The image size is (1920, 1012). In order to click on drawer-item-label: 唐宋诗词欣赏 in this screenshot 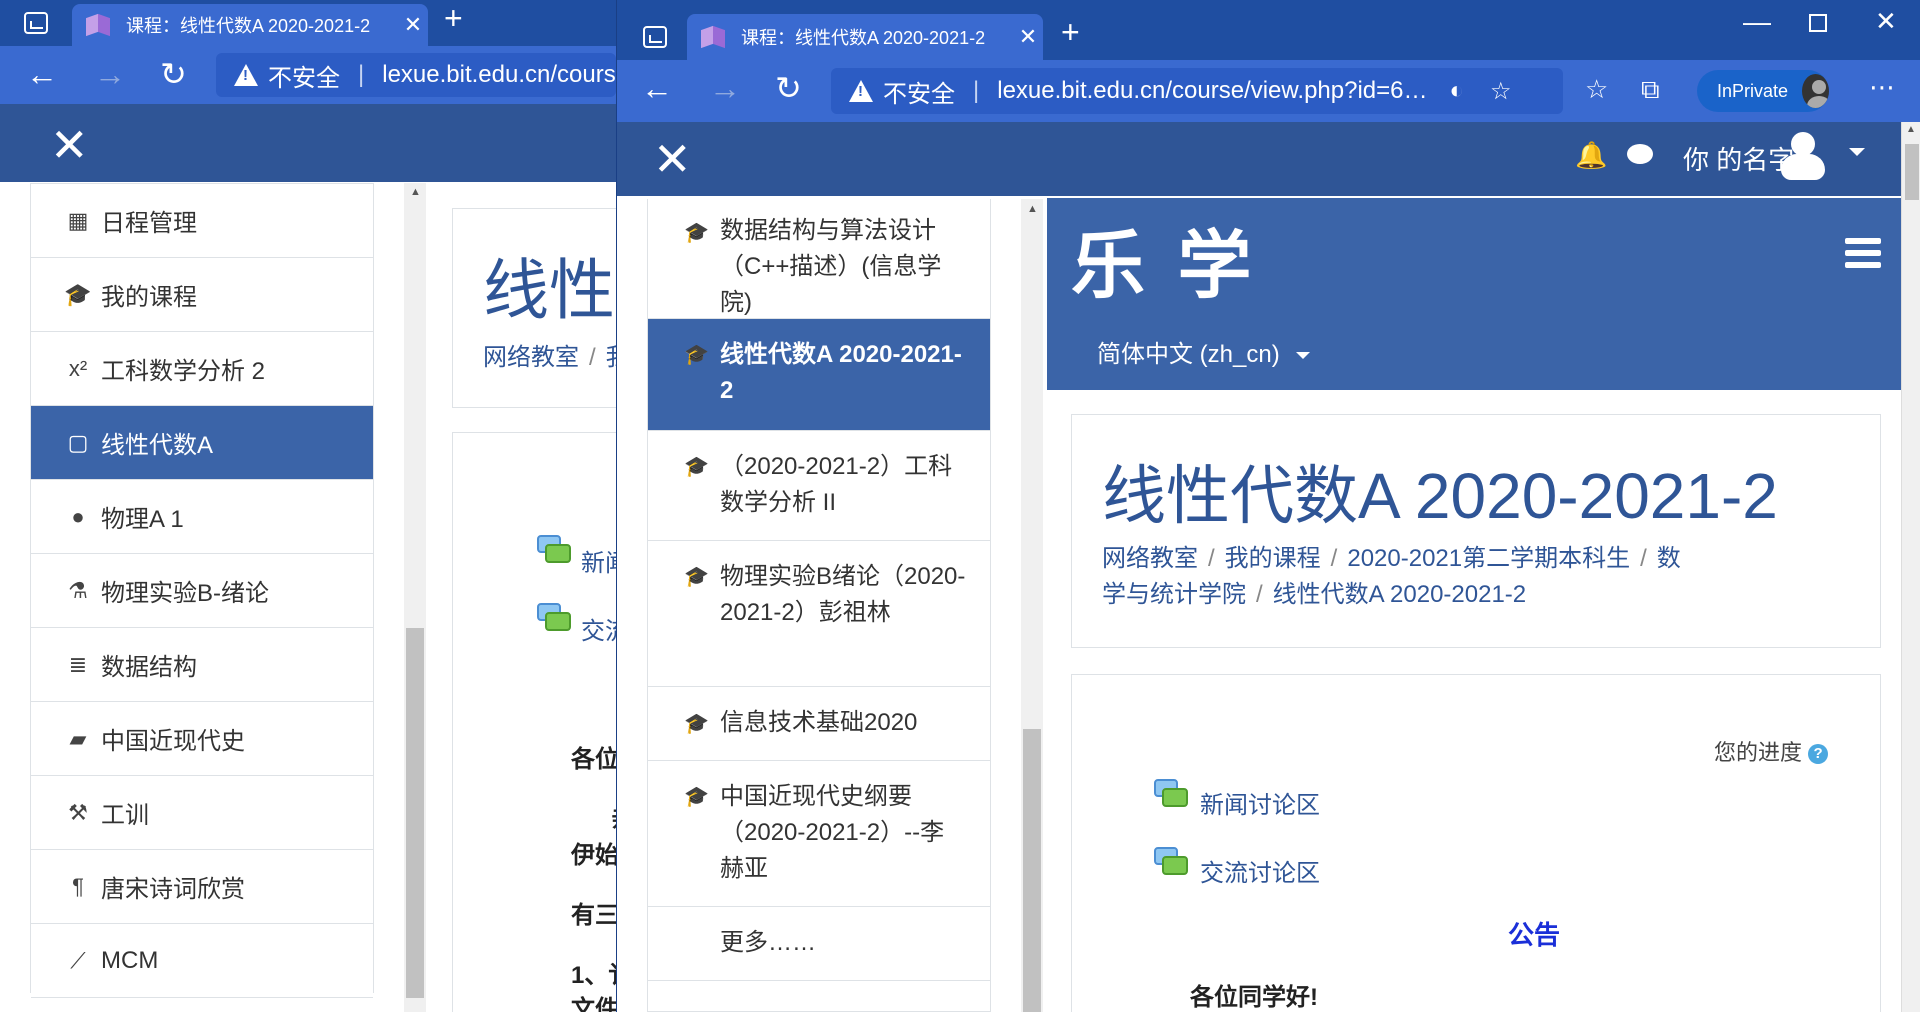, I will do `click(173, 889)`.